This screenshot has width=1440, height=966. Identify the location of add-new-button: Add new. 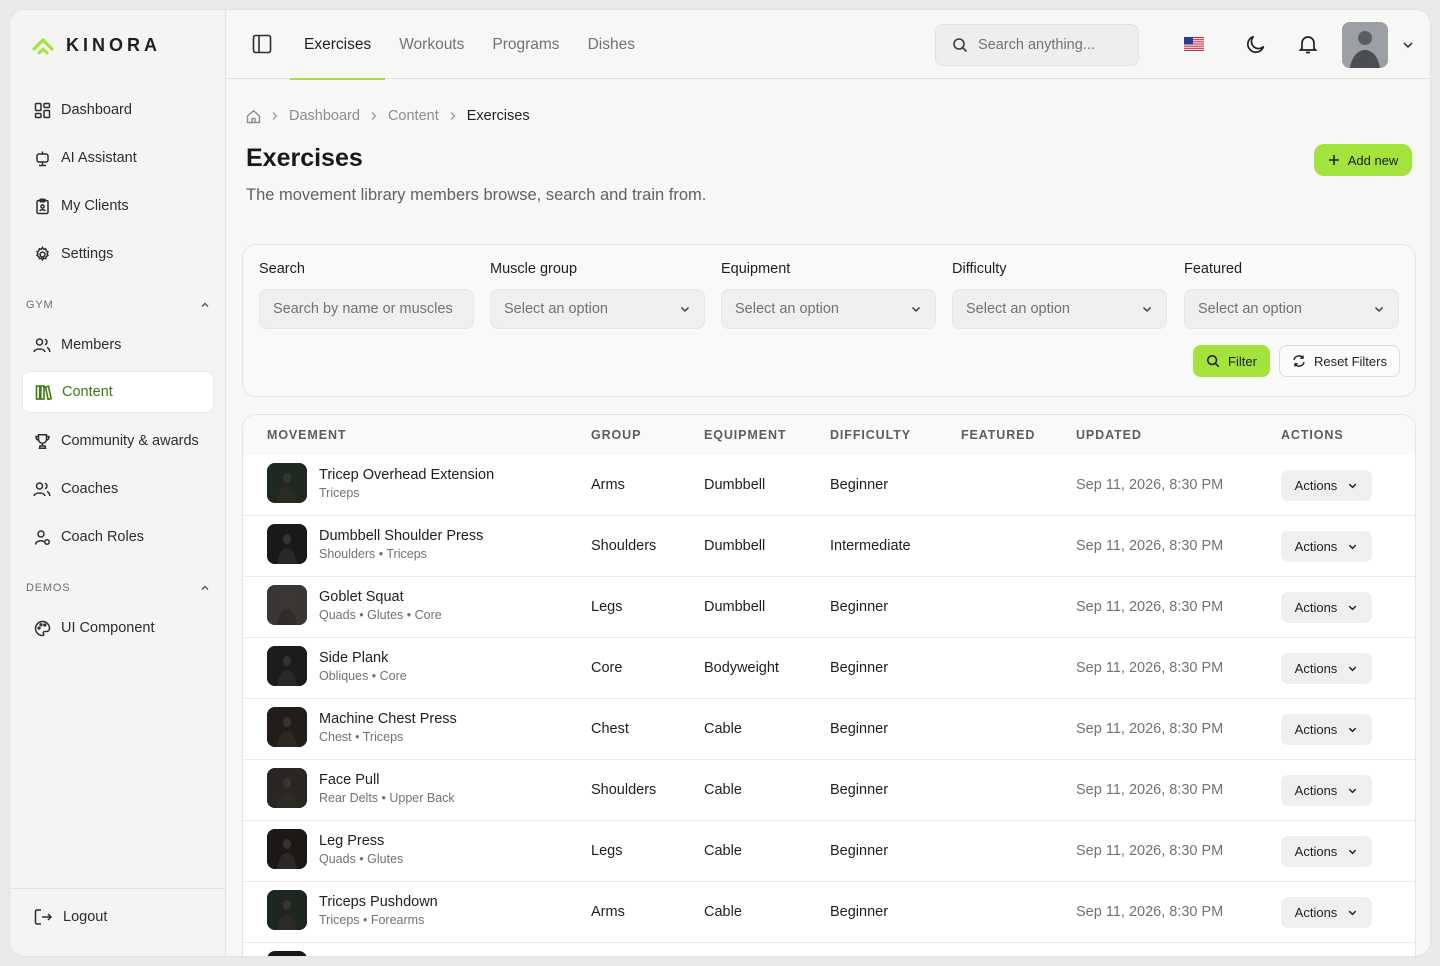
(1363, 160).